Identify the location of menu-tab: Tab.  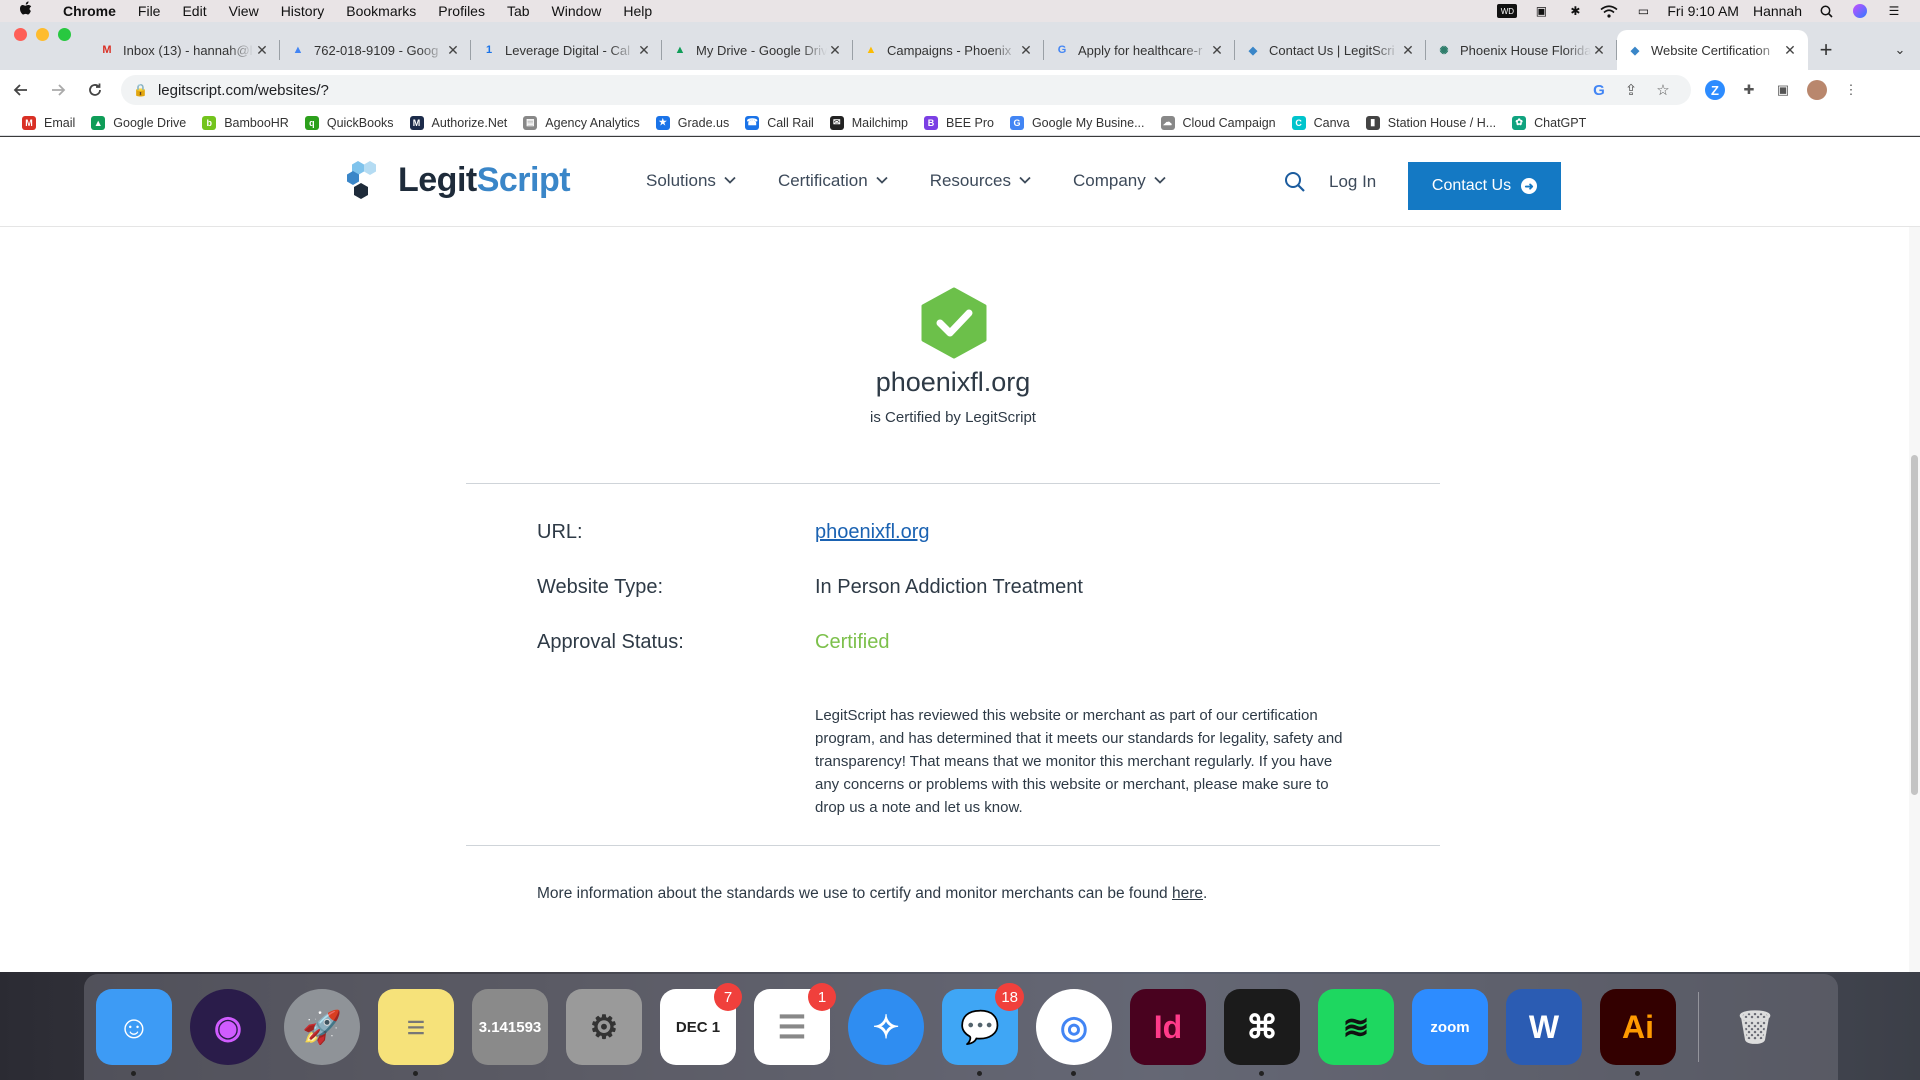
(518, 11).